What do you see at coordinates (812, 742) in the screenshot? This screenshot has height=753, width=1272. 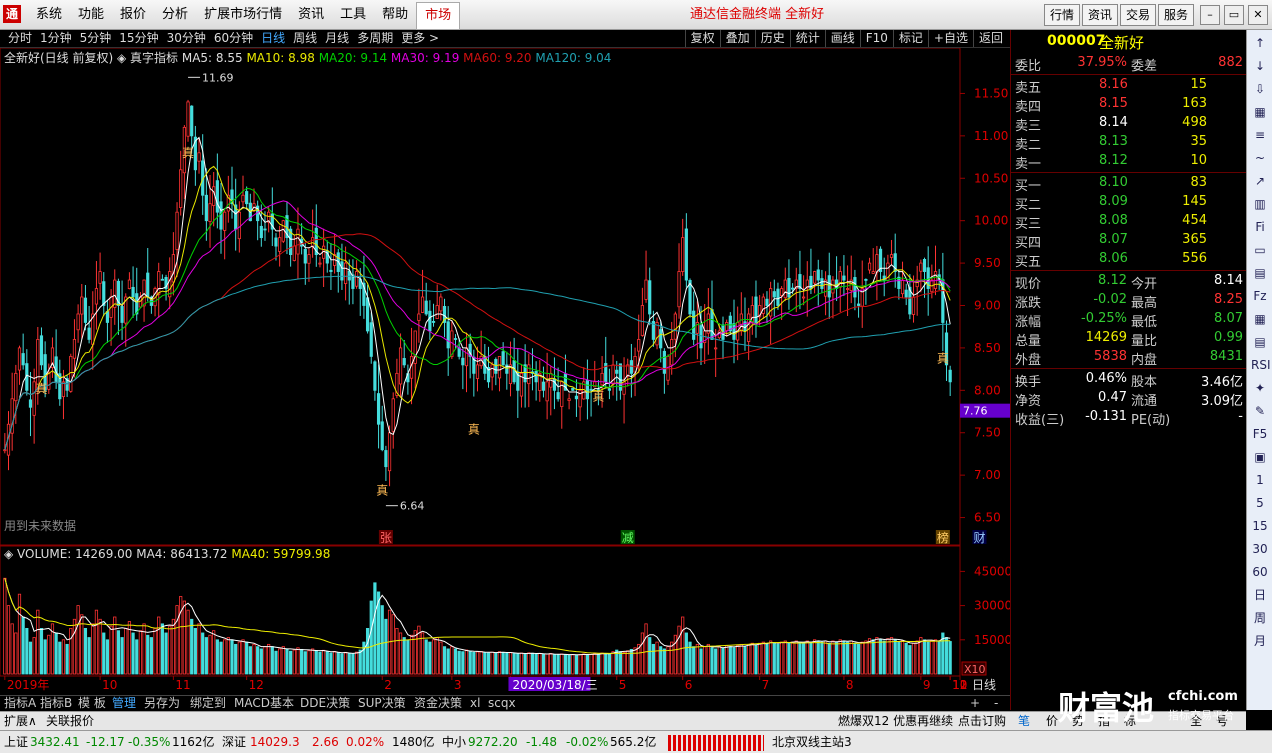 I see `server-name: 北京双线主站3` at bounding box center [812, 742].